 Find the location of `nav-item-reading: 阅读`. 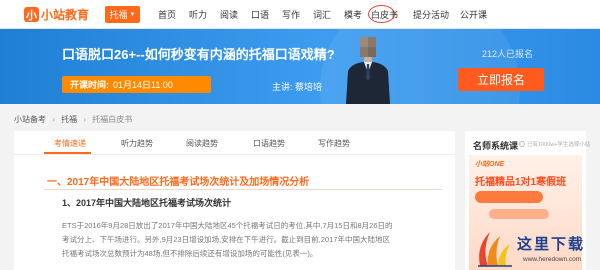

nav-item-reading: 阅读 is located at coordinates (229, 14).